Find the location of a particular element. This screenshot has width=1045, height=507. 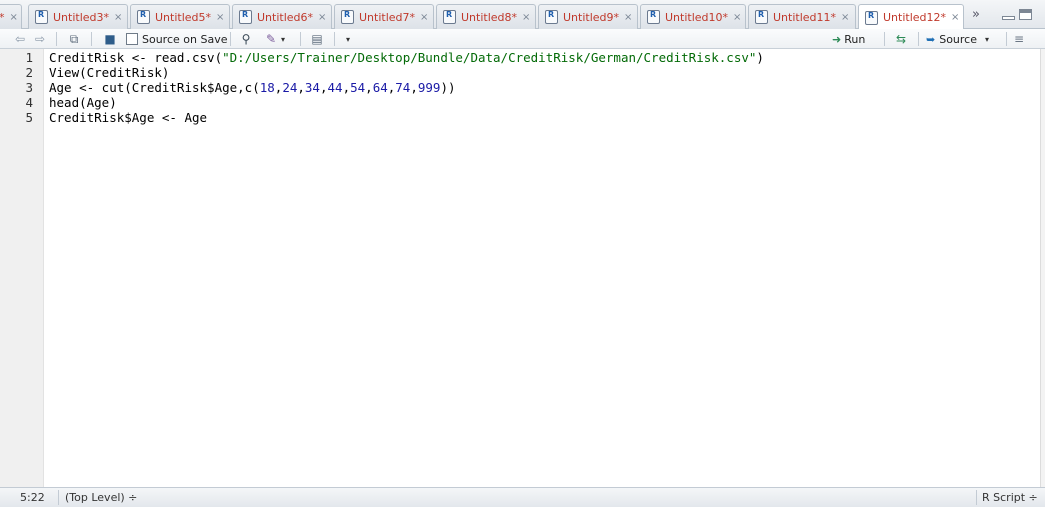

file-type-selector: R Script ÷ is located at coordinates (1010, 497).